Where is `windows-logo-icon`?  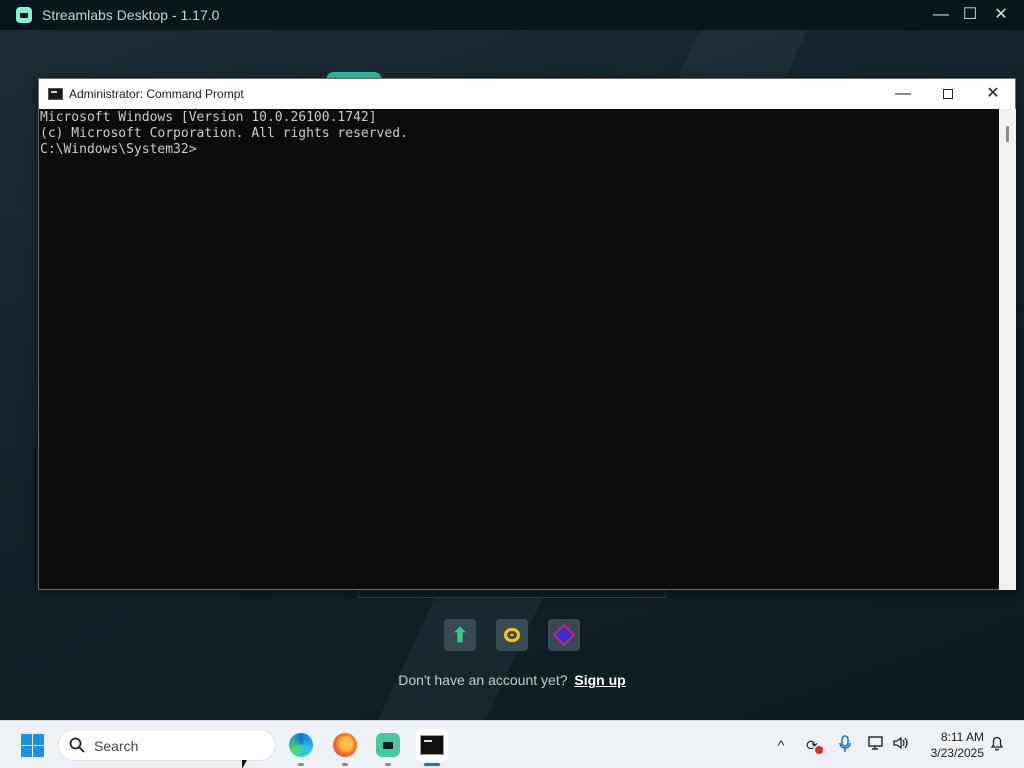 windows-logo-icon is located at coordinates (26, 739).